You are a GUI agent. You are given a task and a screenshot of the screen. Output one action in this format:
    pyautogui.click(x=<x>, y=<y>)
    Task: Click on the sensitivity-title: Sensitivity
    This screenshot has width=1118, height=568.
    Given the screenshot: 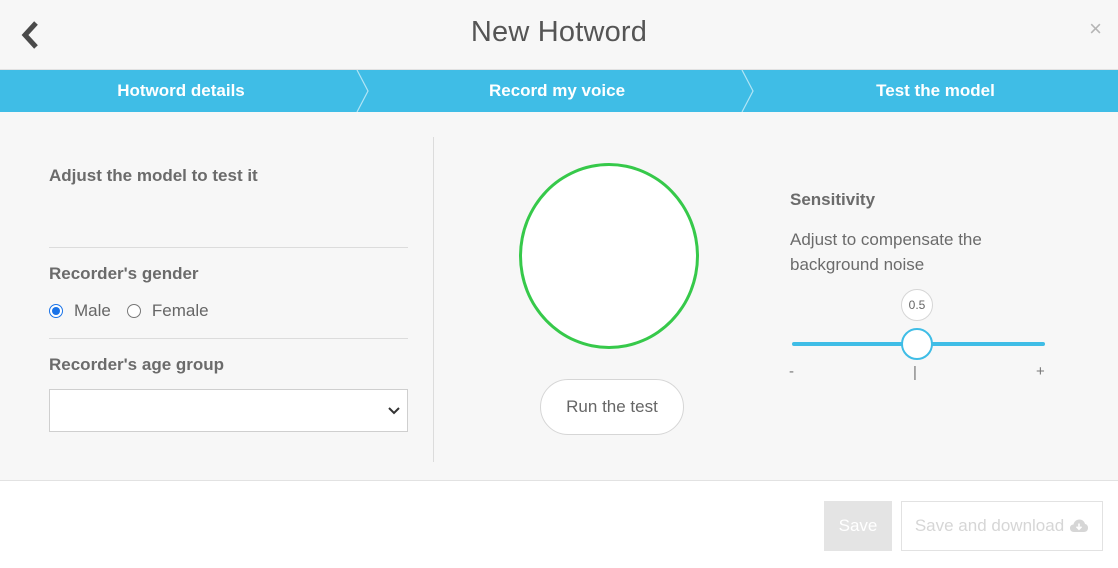 What is the action you would take?
    pyautogui.click(x=833, y=199)
    